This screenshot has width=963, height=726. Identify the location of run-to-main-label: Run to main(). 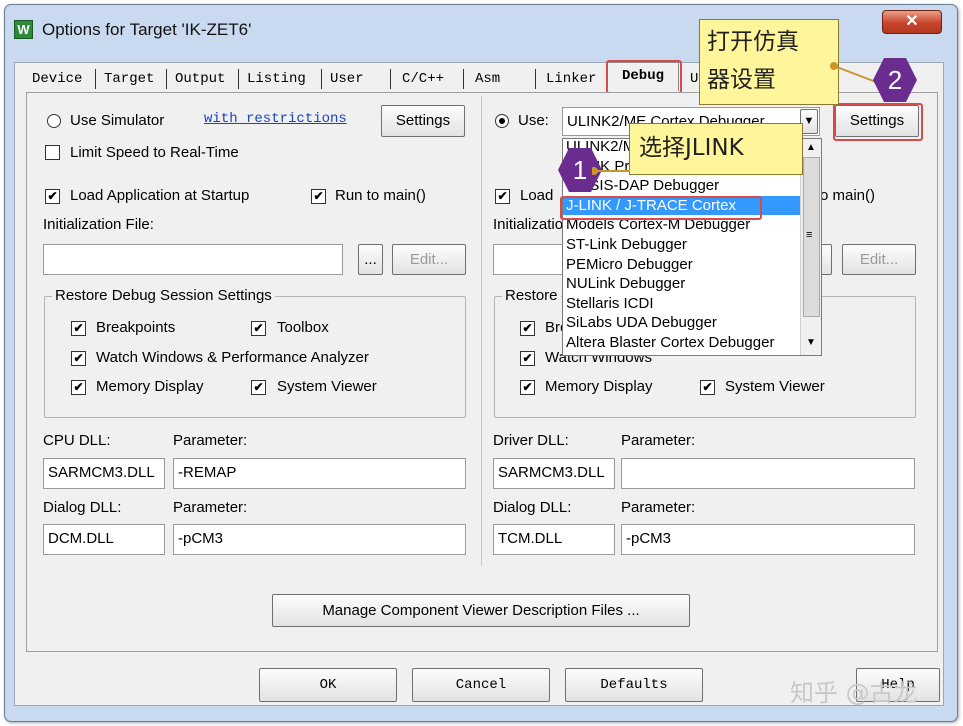
(380, 195).